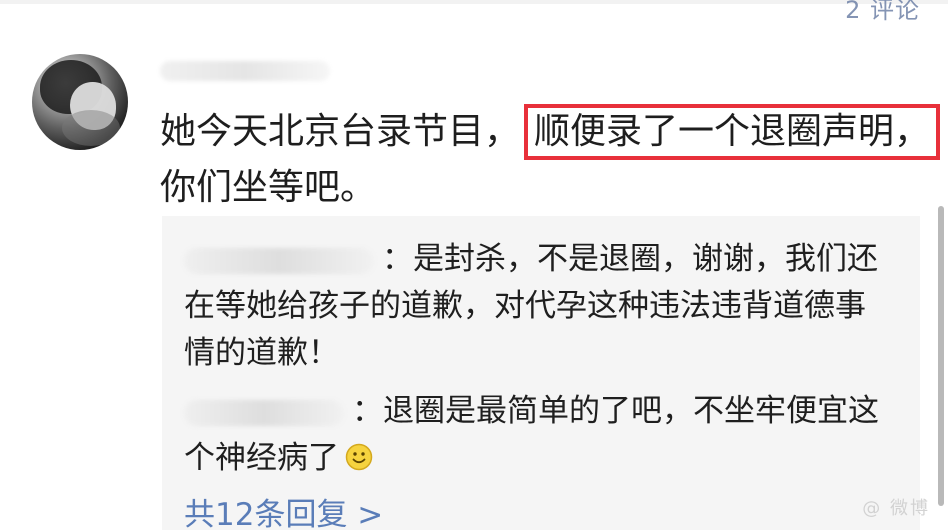 This screenshot has height=530, width=948. What do you see at coordinates (882, 12) in the screenshot?
I see `top-cut-text: 2 评论` at bounding box center [882, 12].